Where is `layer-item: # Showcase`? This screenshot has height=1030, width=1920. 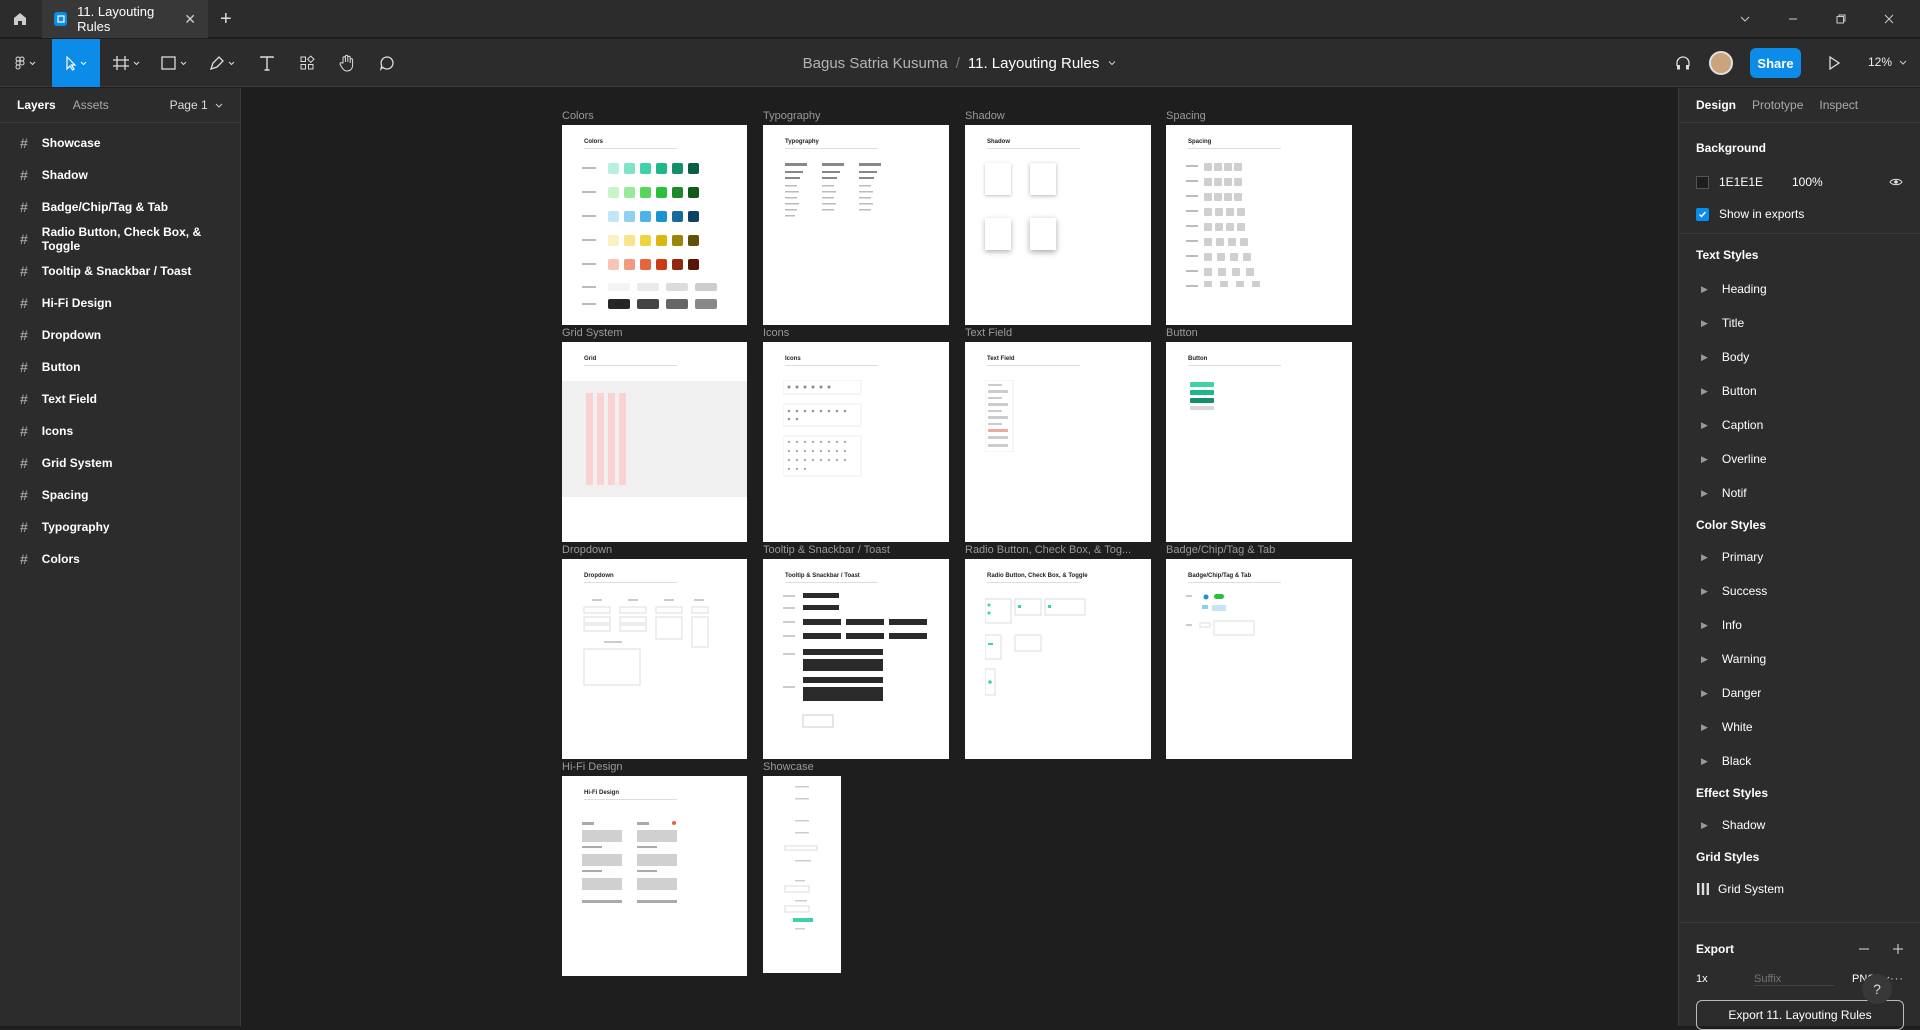
layer-item: # Showcase is located at coordinates (120, 143).